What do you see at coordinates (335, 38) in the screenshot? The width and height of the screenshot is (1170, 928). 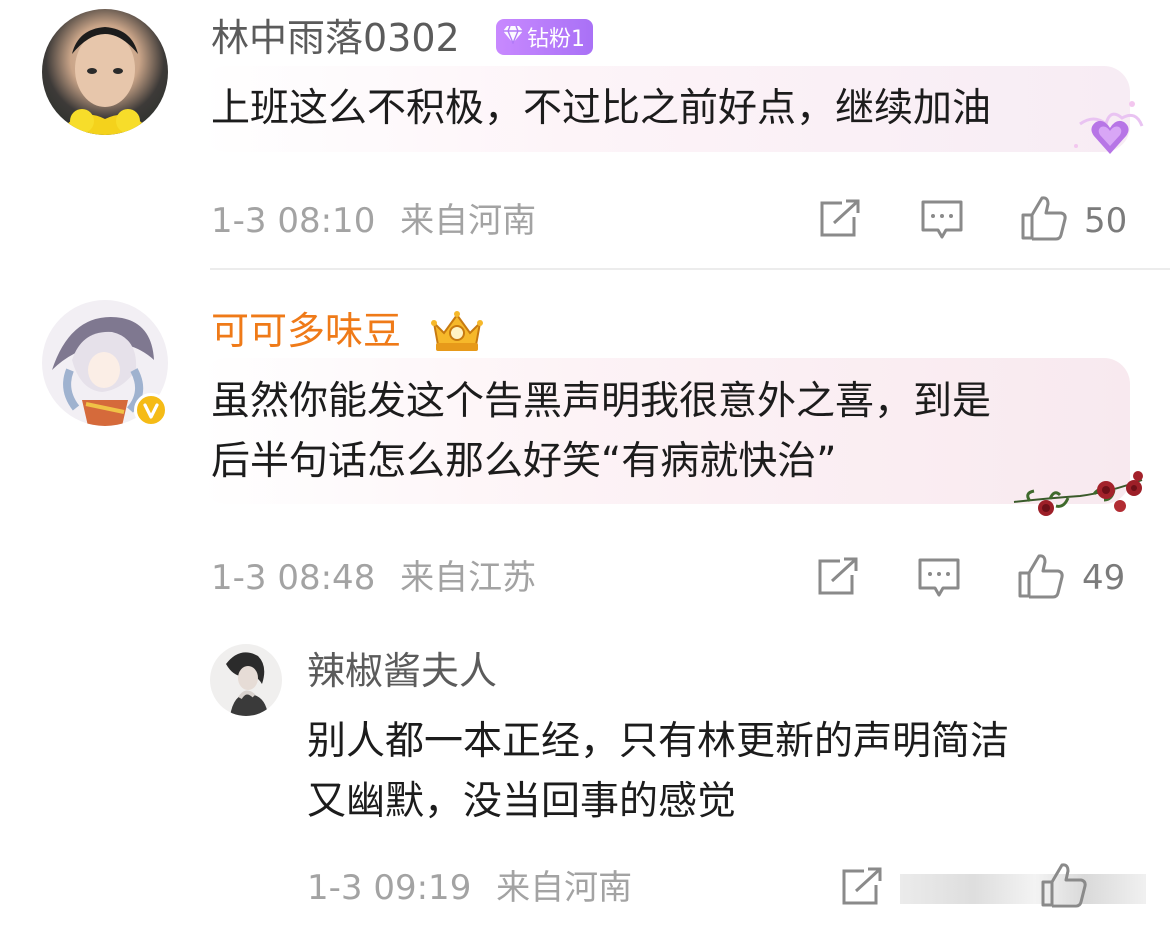 I see `username: 林中雨落0302` at bounding box center [335, 38].